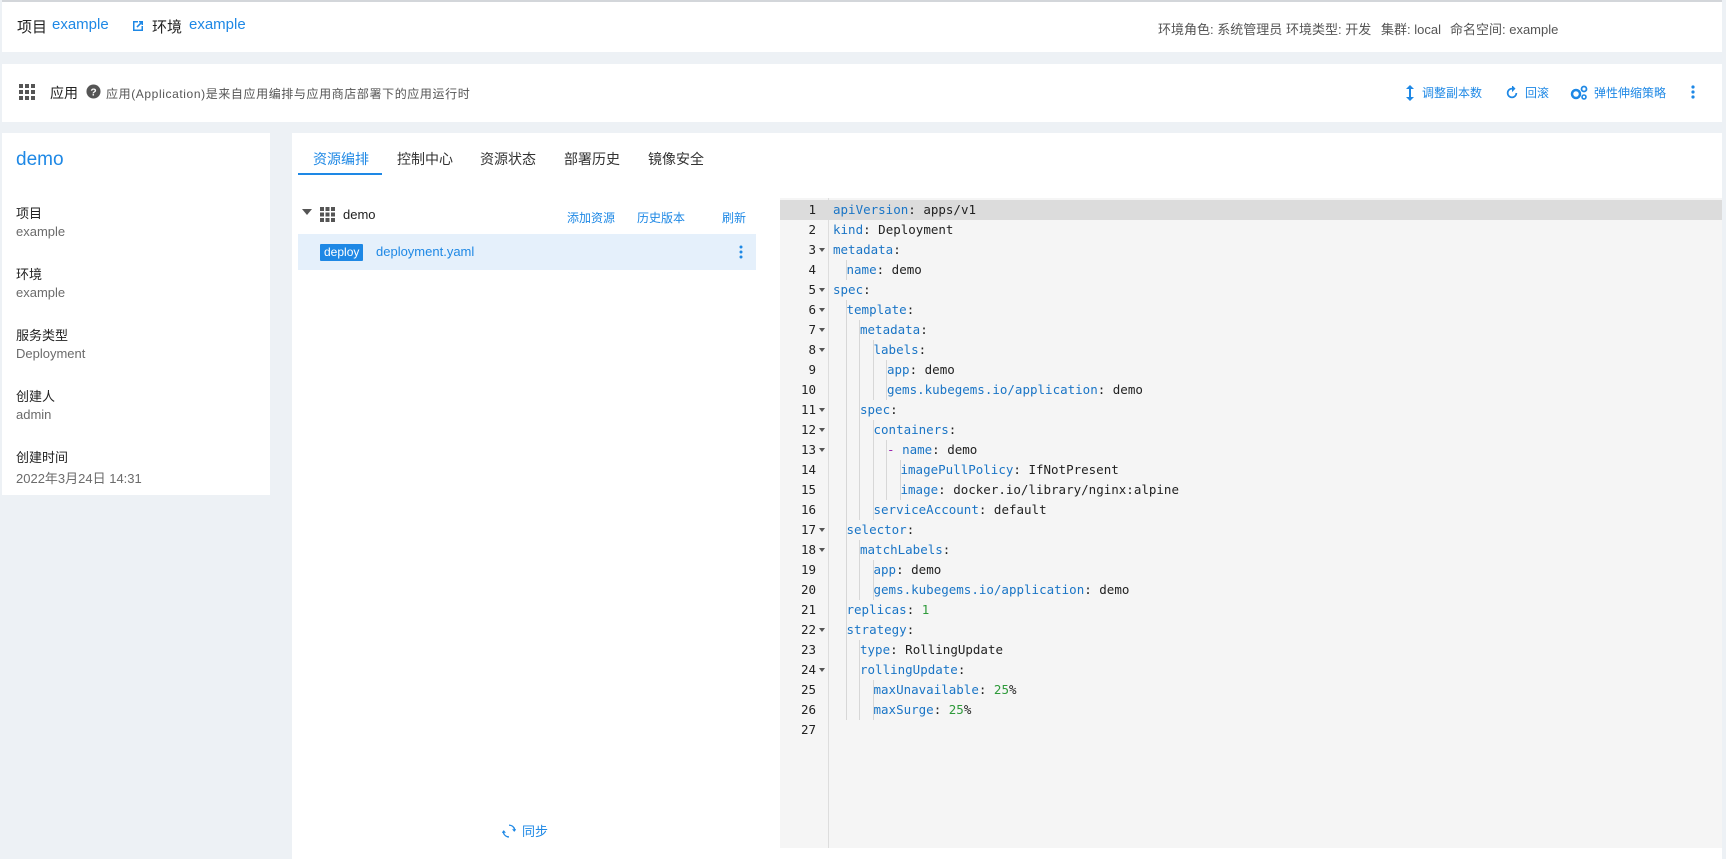  I want to click on tab-control-center: 控制中心, so click(425, 159).